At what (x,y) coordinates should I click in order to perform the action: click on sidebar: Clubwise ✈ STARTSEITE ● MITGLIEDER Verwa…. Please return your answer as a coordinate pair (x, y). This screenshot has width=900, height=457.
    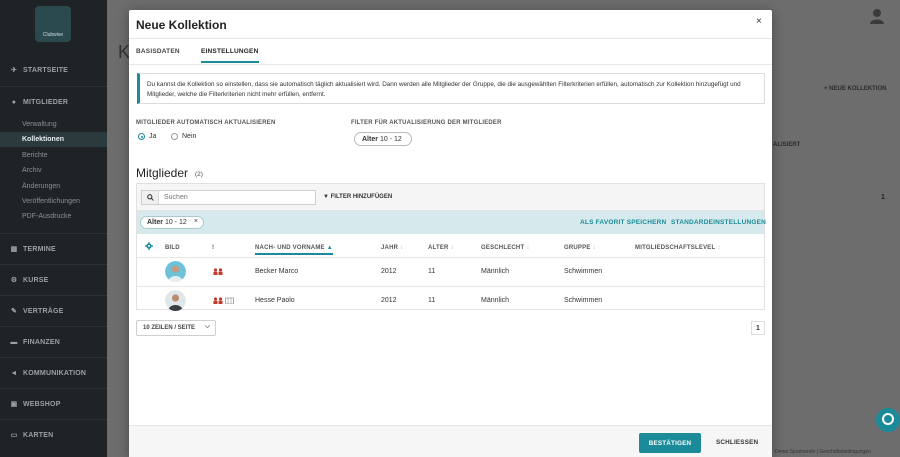
    Looking at the image, I should click on (53, 228).